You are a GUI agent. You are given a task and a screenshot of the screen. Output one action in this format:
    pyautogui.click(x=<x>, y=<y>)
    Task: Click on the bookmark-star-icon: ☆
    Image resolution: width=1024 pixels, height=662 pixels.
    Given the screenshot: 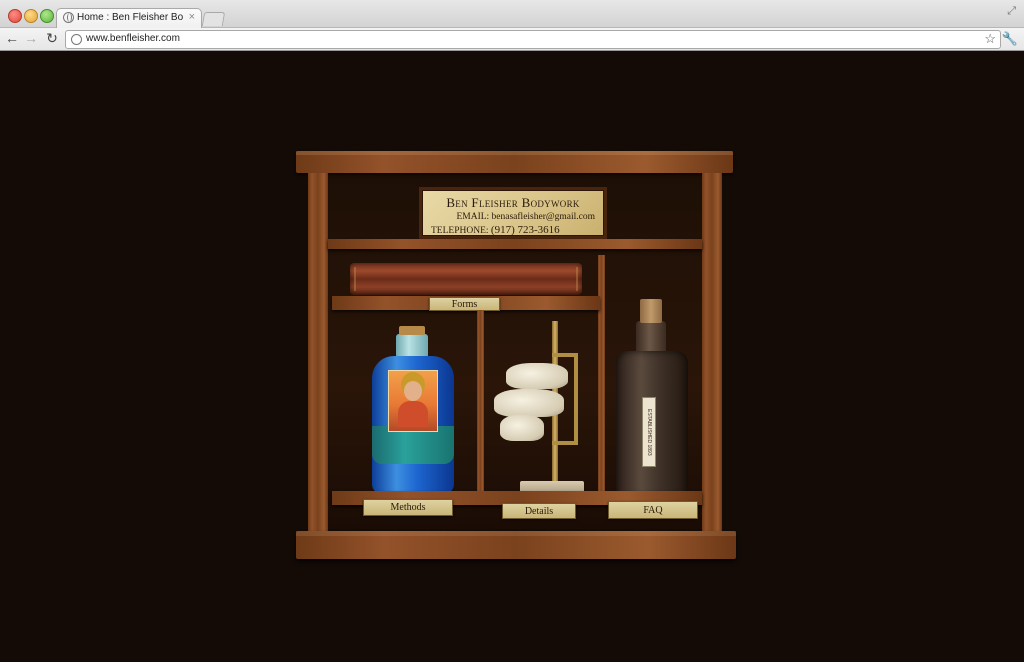 What is the action you would take?
    pyautogui.click(x=990, y=39)
    